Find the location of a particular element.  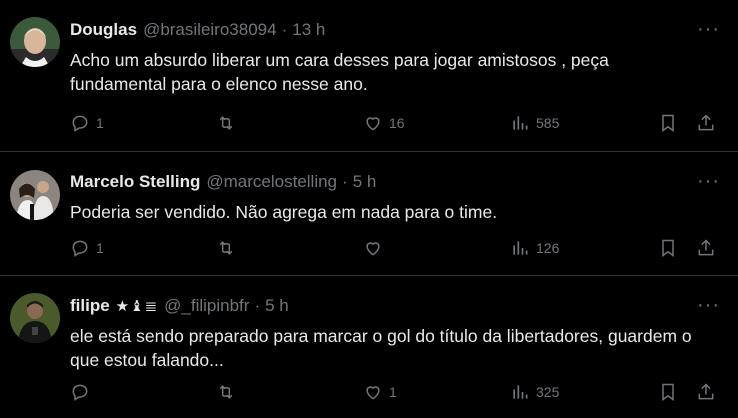

author-handle: @marcelostelling is located at coordinates (271, 182).